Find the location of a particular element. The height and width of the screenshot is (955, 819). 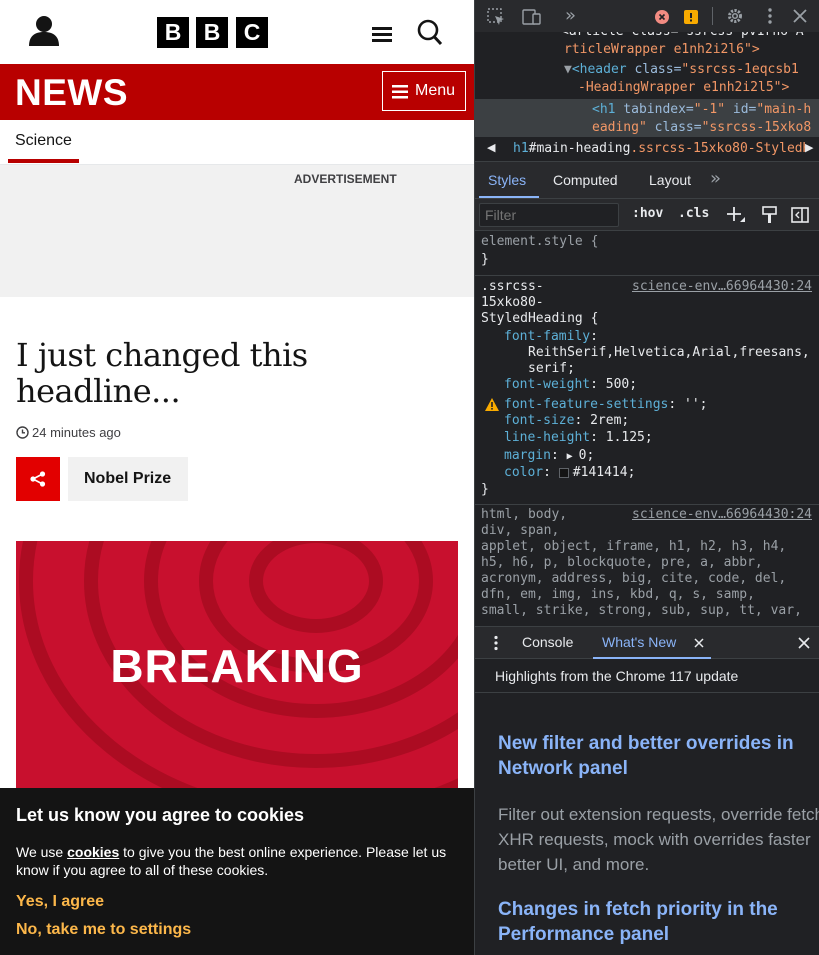

news-title: NEWS is located at coordinates (71, 93).